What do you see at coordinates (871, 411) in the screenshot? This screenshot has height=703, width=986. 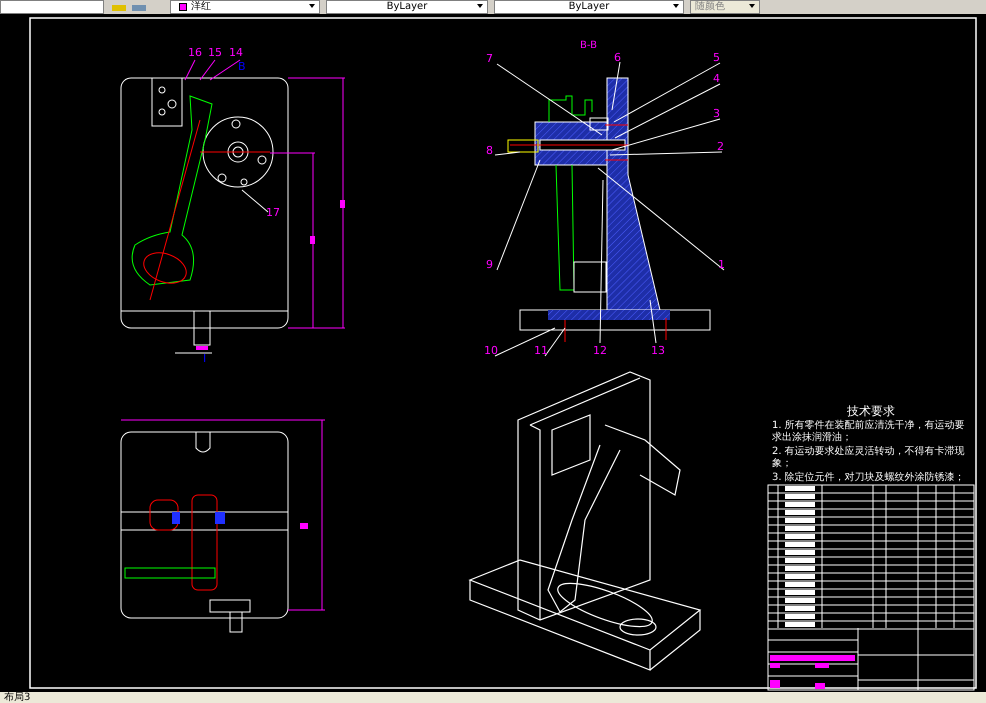 I see `requirements-title: 技术要求` at bounding box center [871, 411].